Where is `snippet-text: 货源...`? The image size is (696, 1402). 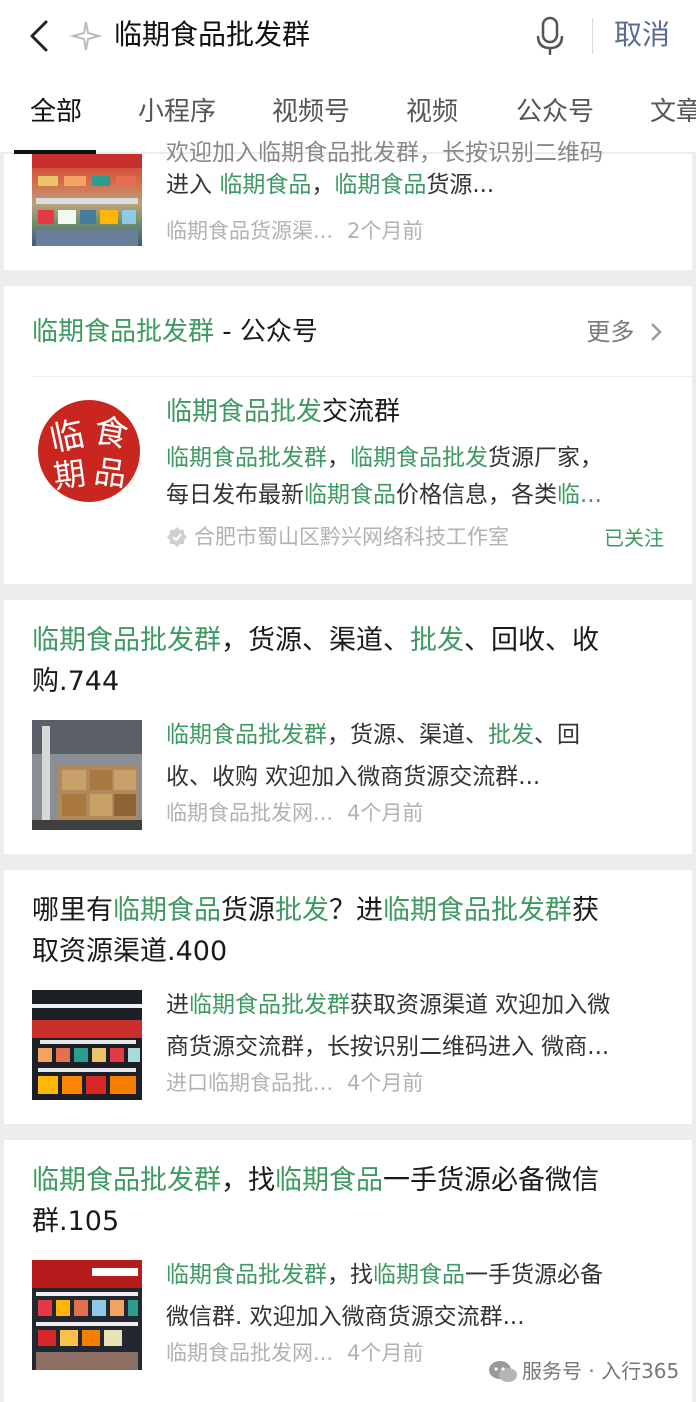 snippet-text: 货源... is located at coordinates (460, 185).